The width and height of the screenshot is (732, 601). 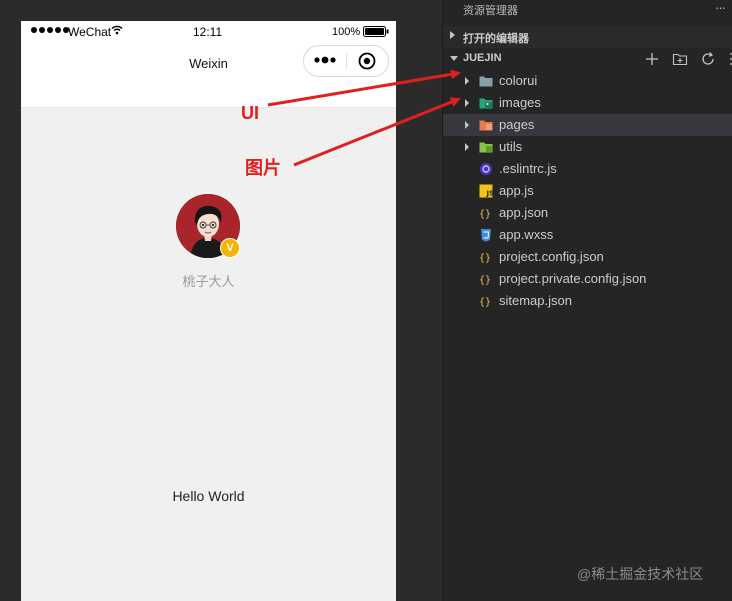 I want to click on images-arrow, so click(x=377, y=132).